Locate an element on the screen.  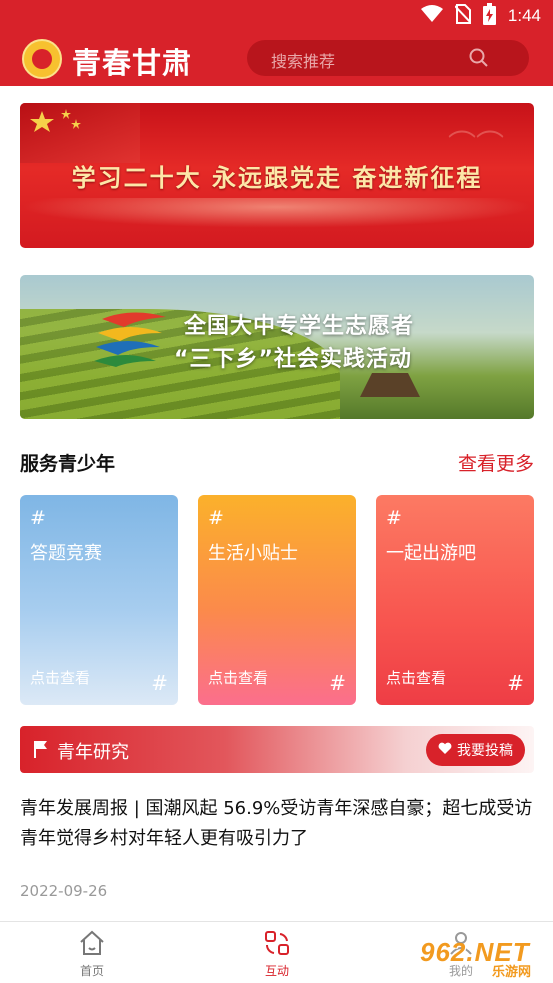
search-bar: 搜索推荐 is located at coordinates (388, 58).